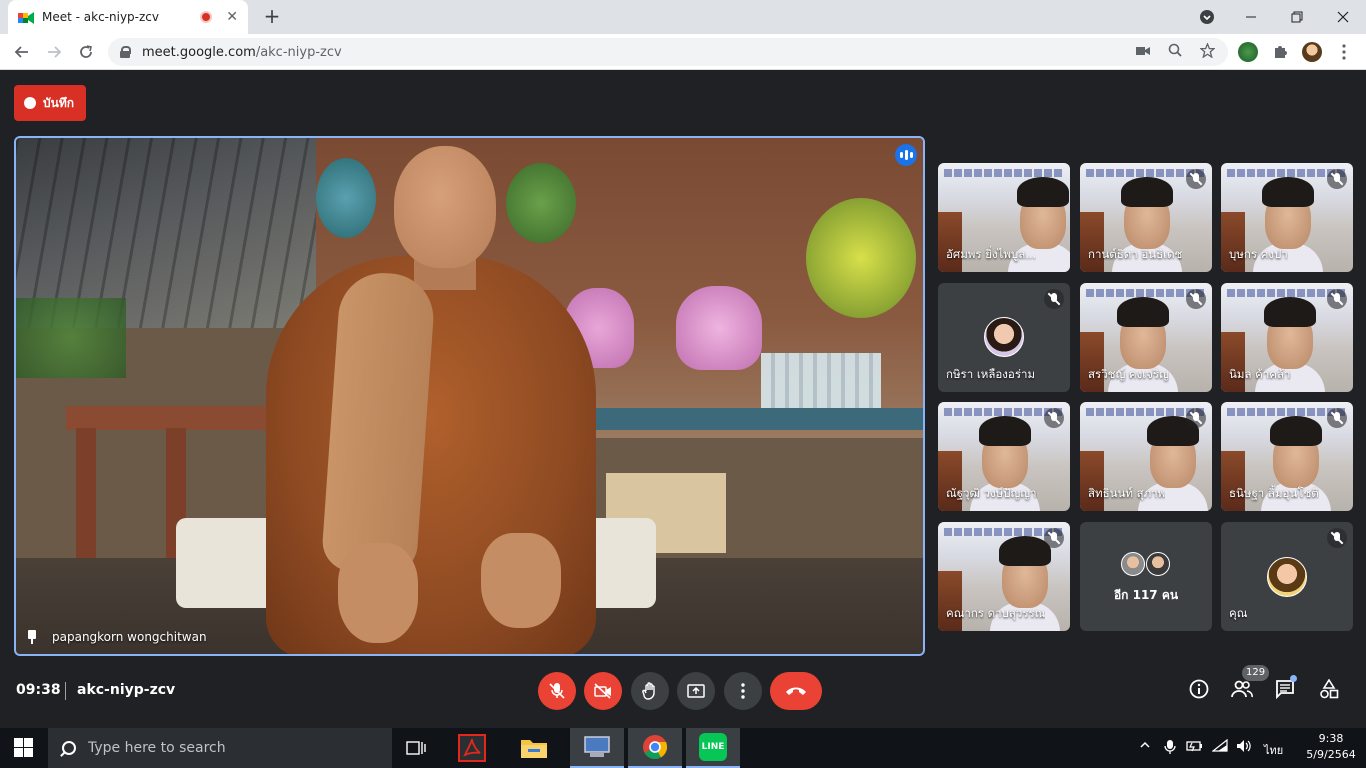 Image resolution: width=1366 pixels, height=768 pixels. Describe the element at coordinates (22, 52) in the screenshot. I see `back-icon` at that location.